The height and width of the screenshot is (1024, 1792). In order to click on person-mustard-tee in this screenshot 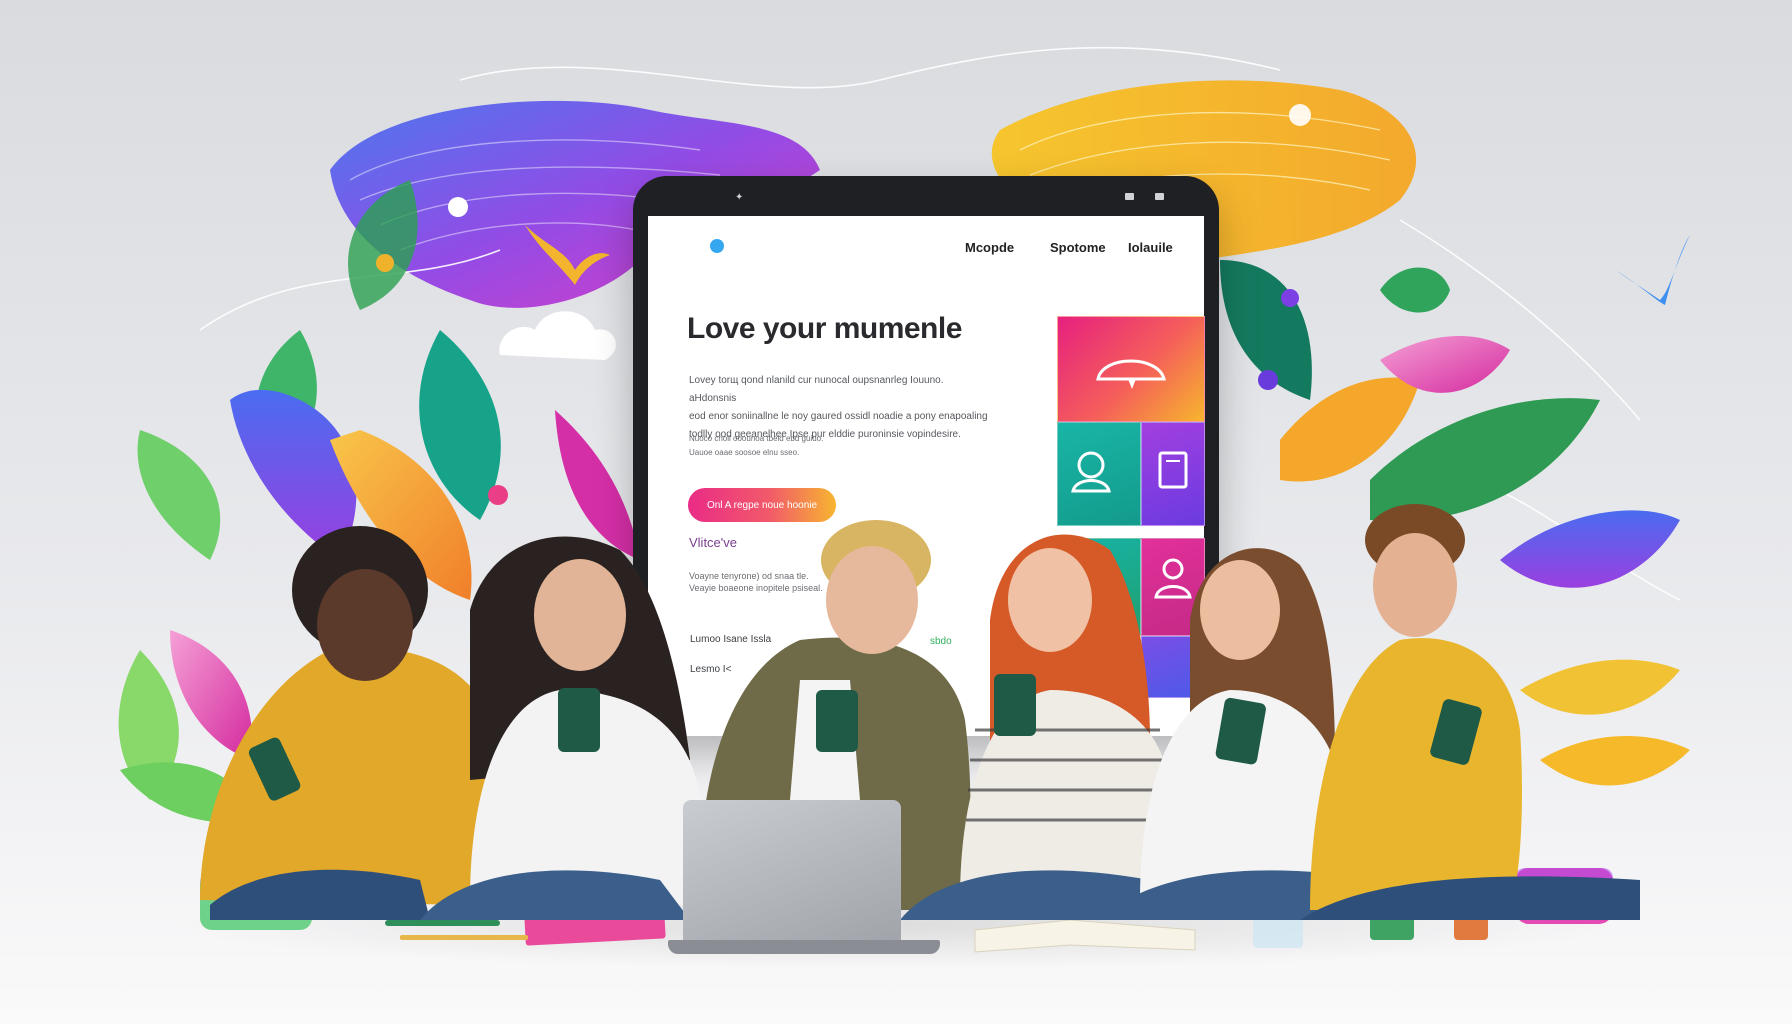, I will do `click(1470, 712)`.